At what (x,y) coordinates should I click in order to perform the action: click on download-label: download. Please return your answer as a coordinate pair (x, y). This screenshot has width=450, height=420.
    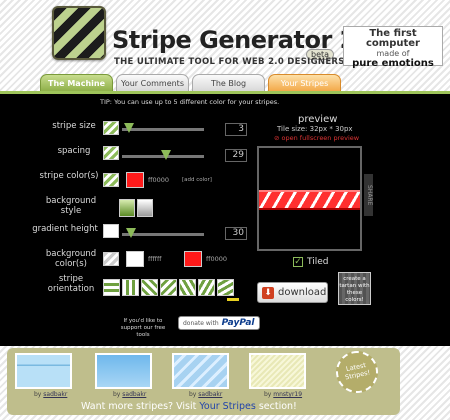
    Looking at the image, I should click on (302, 292).